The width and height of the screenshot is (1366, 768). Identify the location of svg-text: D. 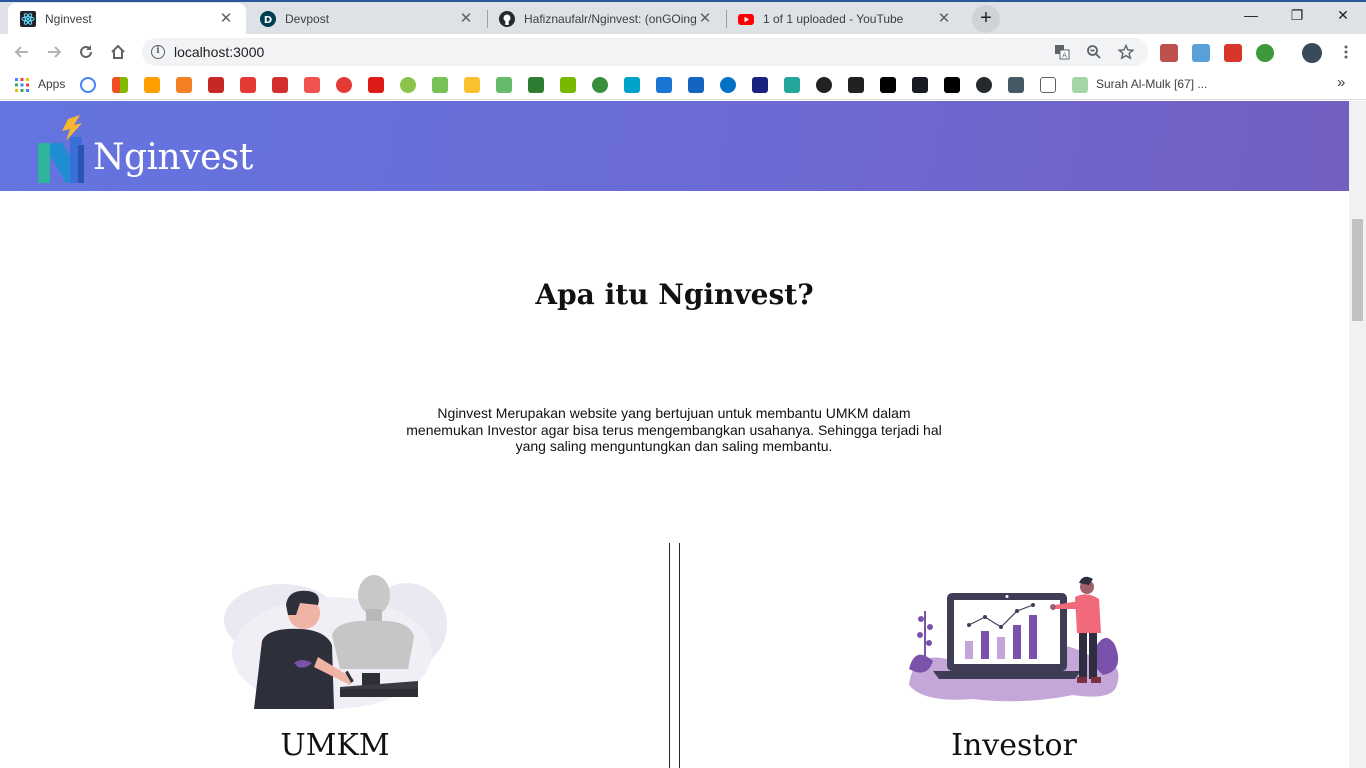
(268, 20).